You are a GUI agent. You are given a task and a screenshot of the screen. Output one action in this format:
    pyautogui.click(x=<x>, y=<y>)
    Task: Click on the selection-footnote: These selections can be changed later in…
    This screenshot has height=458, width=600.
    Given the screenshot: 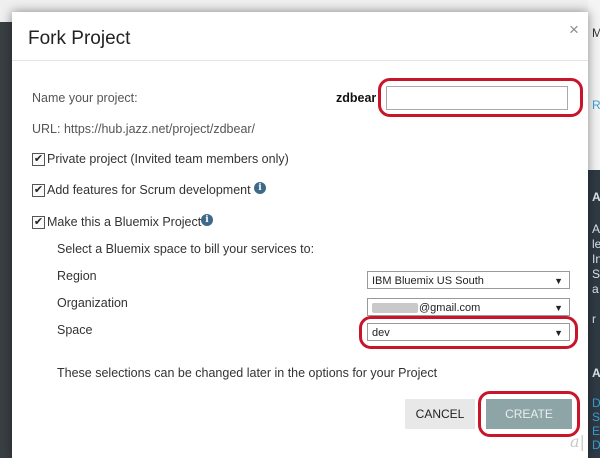 What is the action you would take?
    pyautogui.click(x=247, y=373)
    